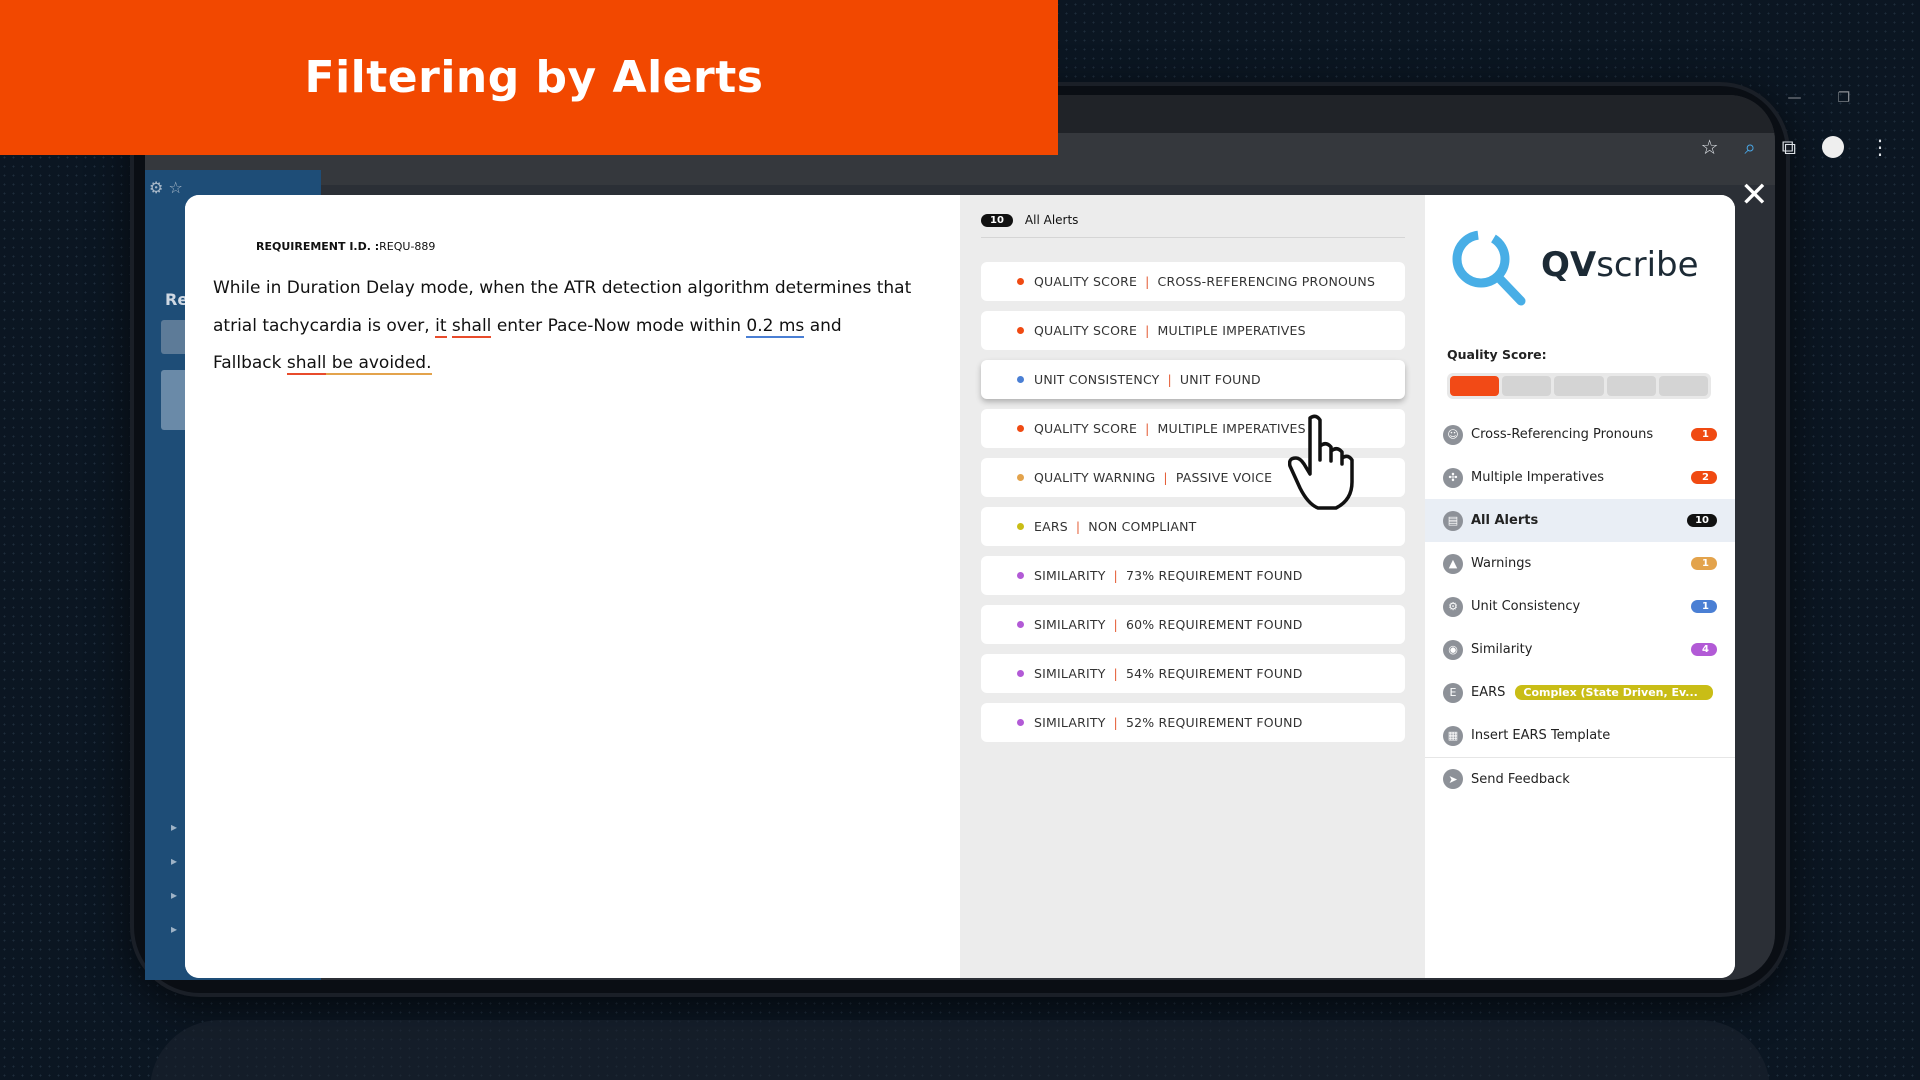 The width and height of the screenshot is (1920, 1080). What do you see at coordinates (1453, 779) in the screenshot?
I see `send-icon: ➤` at bounding box center [1453, 779].